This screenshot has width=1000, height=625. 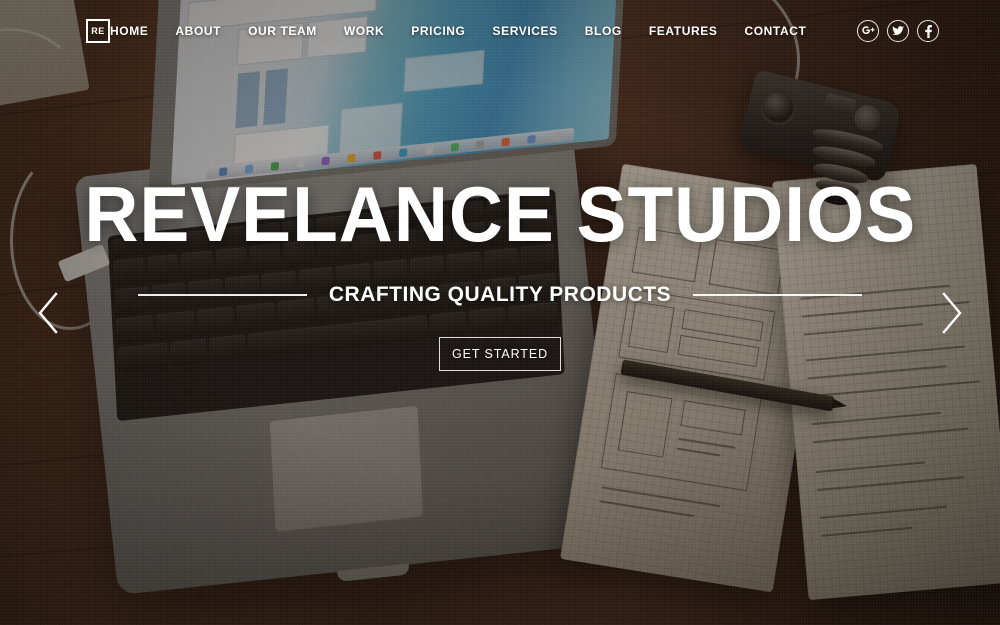 I want to click on chevron-left-icon, so click(x=48, y=312).